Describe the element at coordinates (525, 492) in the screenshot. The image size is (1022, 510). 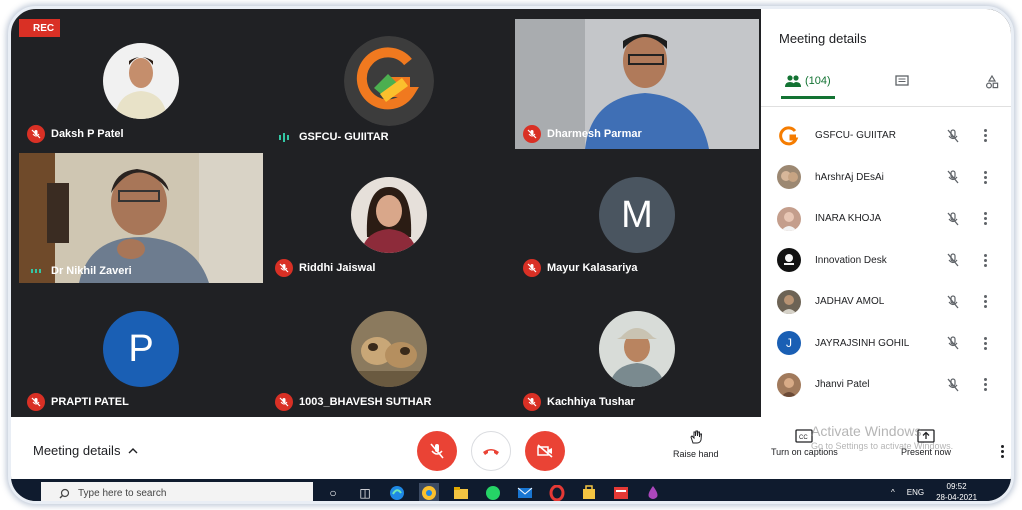
I see `mail-icon` at that location.